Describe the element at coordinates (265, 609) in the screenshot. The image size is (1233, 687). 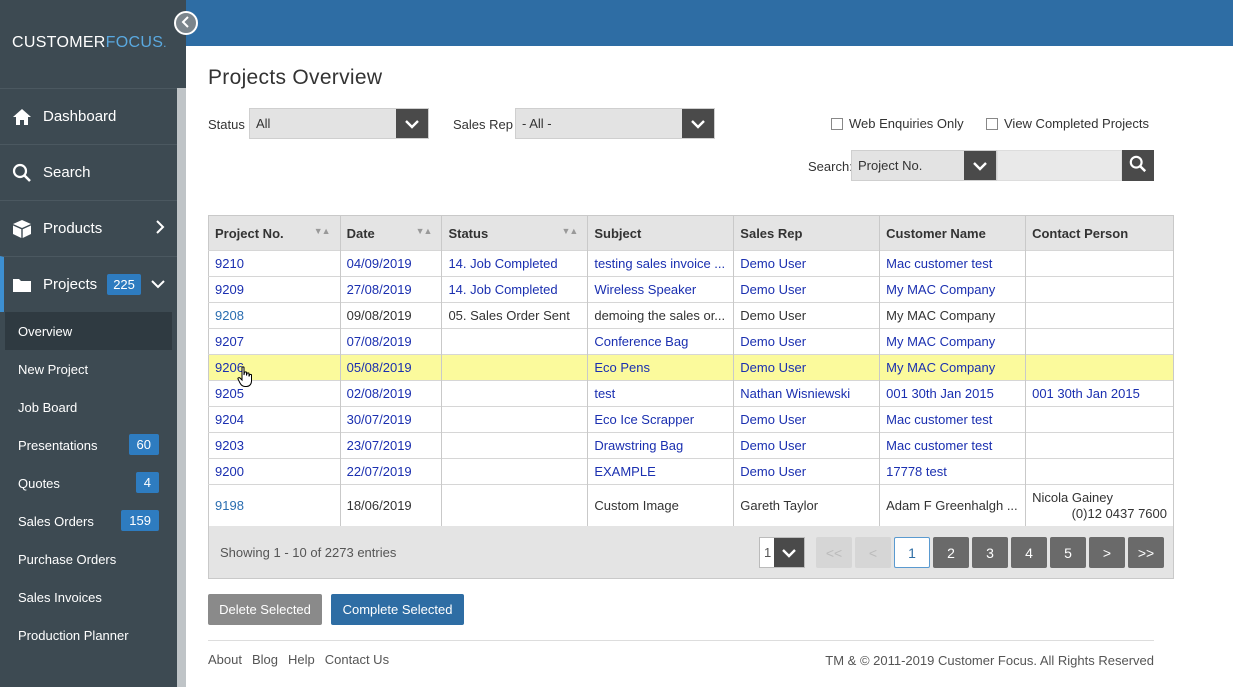
I see `delete-selected-button: Delete Selected` at that location.